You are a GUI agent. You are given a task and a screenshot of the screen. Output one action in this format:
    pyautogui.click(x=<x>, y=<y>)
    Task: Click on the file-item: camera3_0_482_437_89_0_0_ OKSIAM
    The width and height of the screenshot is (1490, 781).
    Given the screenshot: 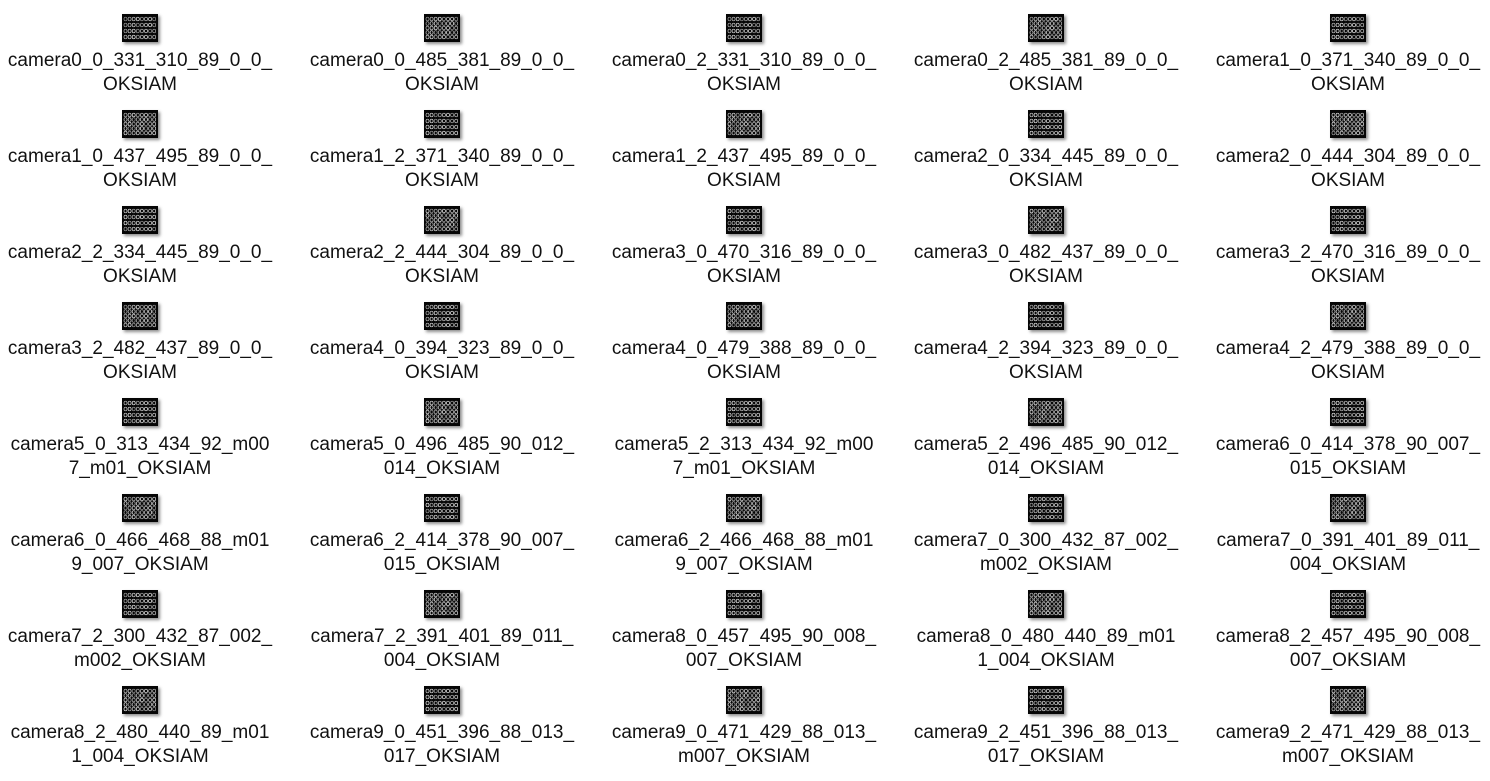 What is the action you would take?
    pyautogui.click(x=1046, y=251)
    